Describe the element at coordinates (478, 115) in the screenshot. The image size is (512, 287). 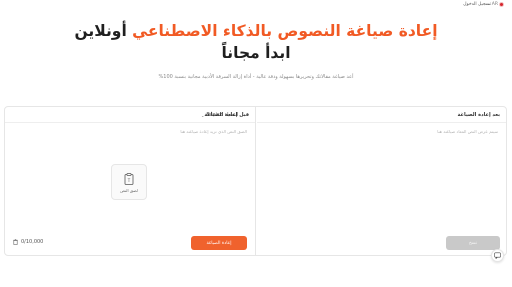
I see `output-pane-title: بعد إعادة الصياغة` at that location.